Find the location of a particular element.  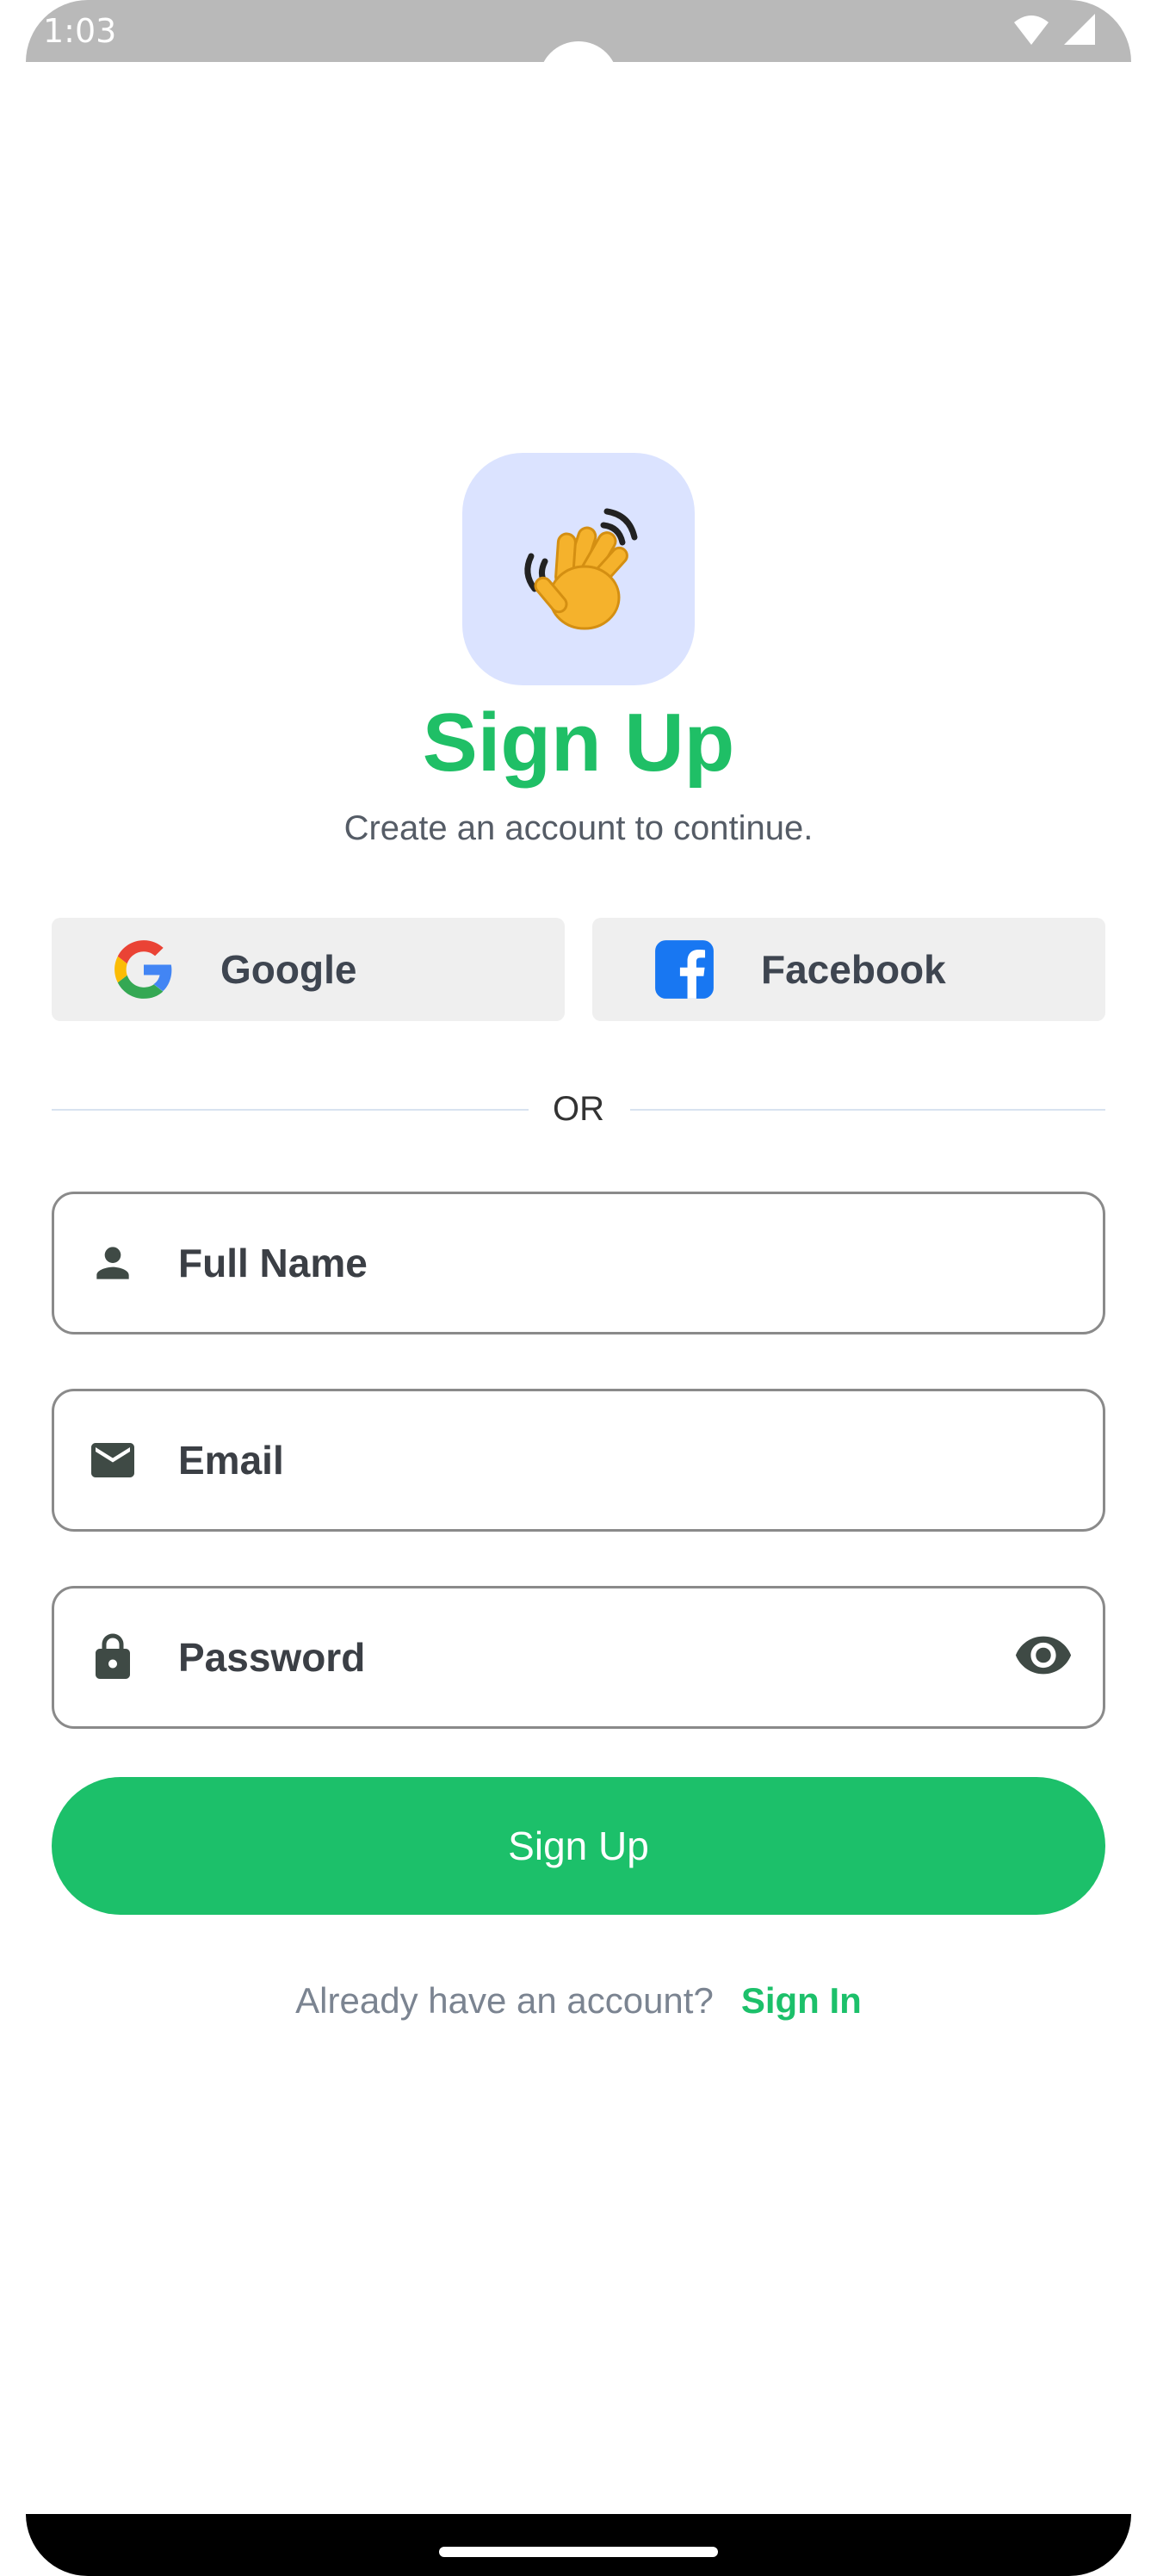

app-logo is located at coordinates (579, 569).